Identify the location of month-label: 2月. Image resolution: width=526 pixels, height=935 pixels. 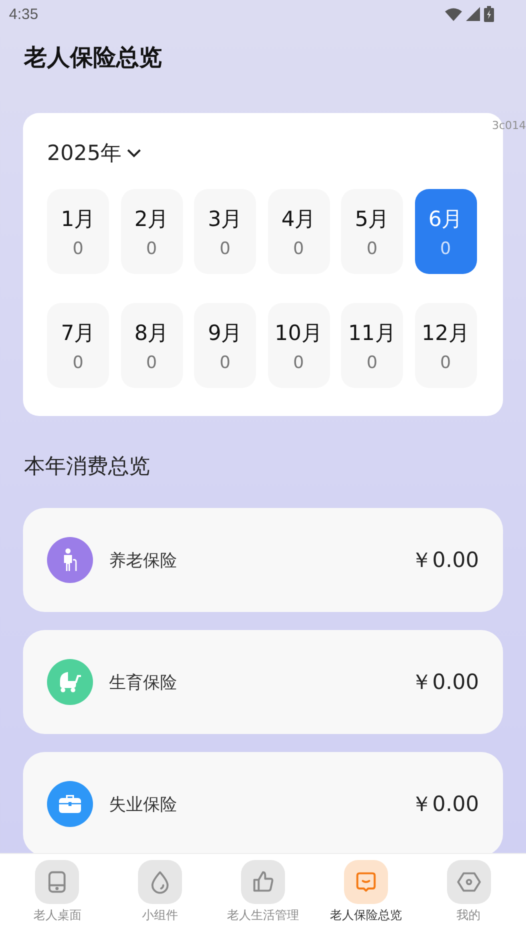
(151, 219).